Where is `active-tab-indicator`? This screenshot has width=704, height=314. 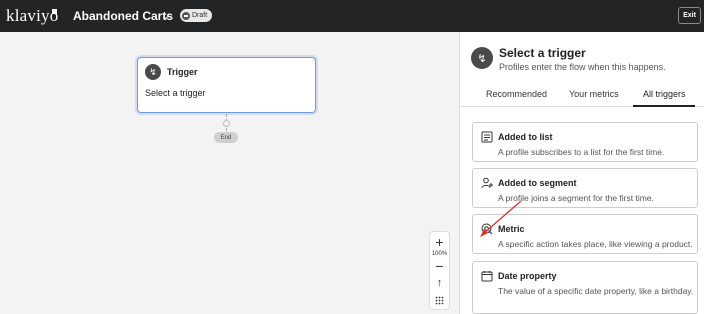 active-tab-indicator is located at coordinates (664, 106).